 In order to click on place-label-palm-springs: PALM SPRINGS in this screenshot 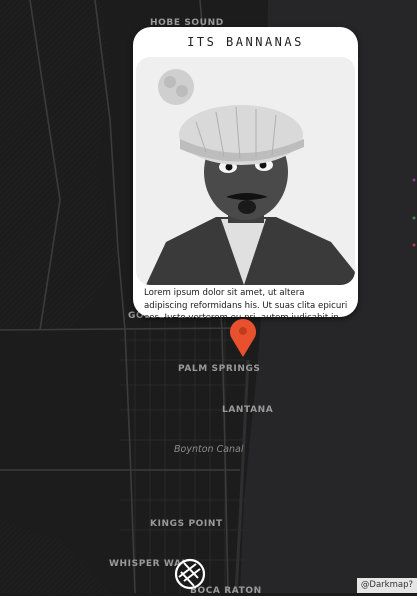, I will do `click(219, 369)`.